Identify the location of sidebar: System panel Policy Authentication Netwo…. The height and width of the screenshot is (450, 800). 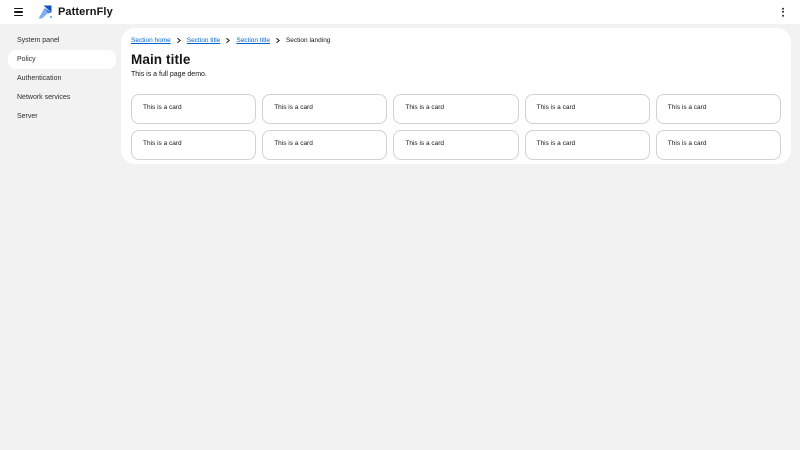
(60, 75).